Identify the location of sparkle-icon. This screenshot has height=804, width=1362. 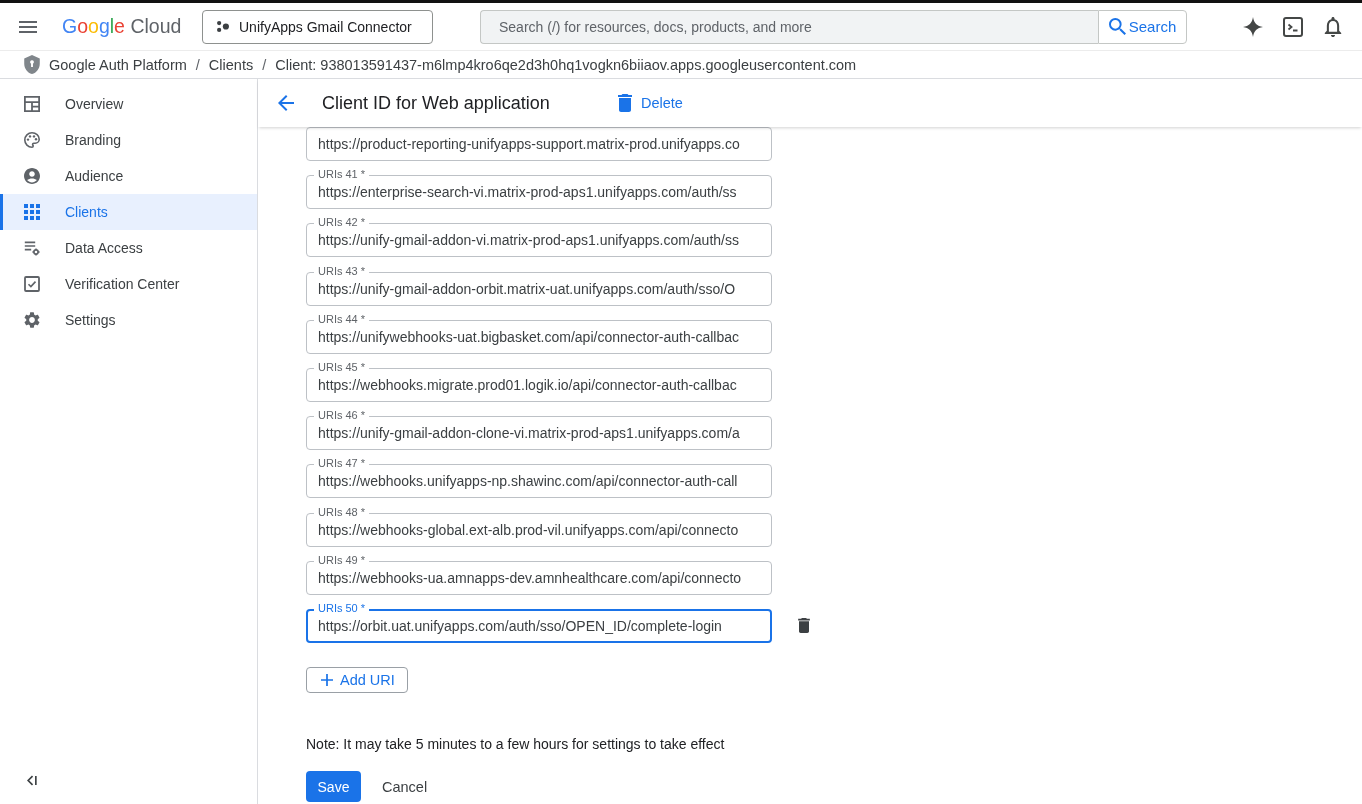
(1253, 26).